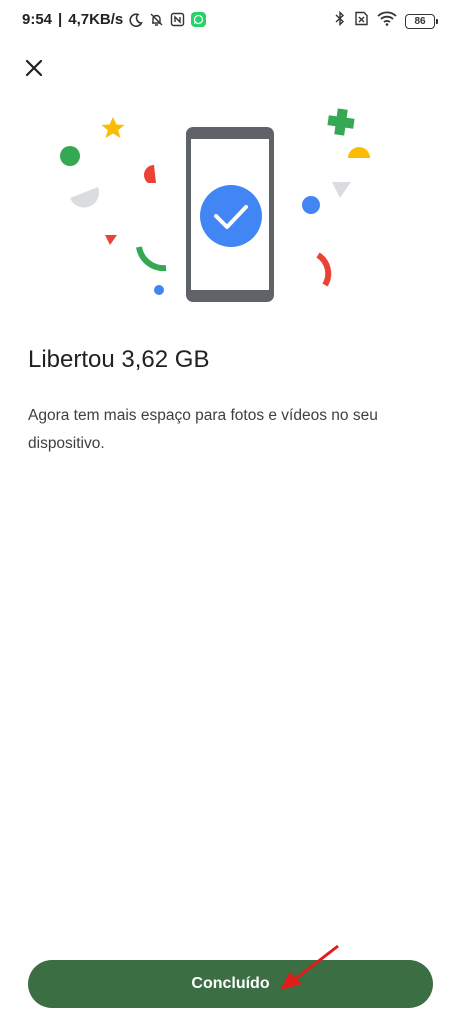  I want to click on wifi-icon, so click(387, 21).